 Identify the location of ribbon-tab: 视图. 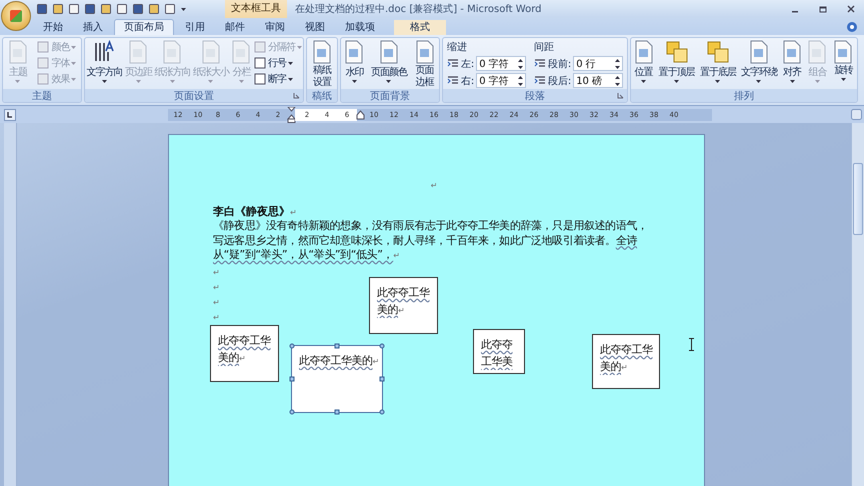
(315, 27).